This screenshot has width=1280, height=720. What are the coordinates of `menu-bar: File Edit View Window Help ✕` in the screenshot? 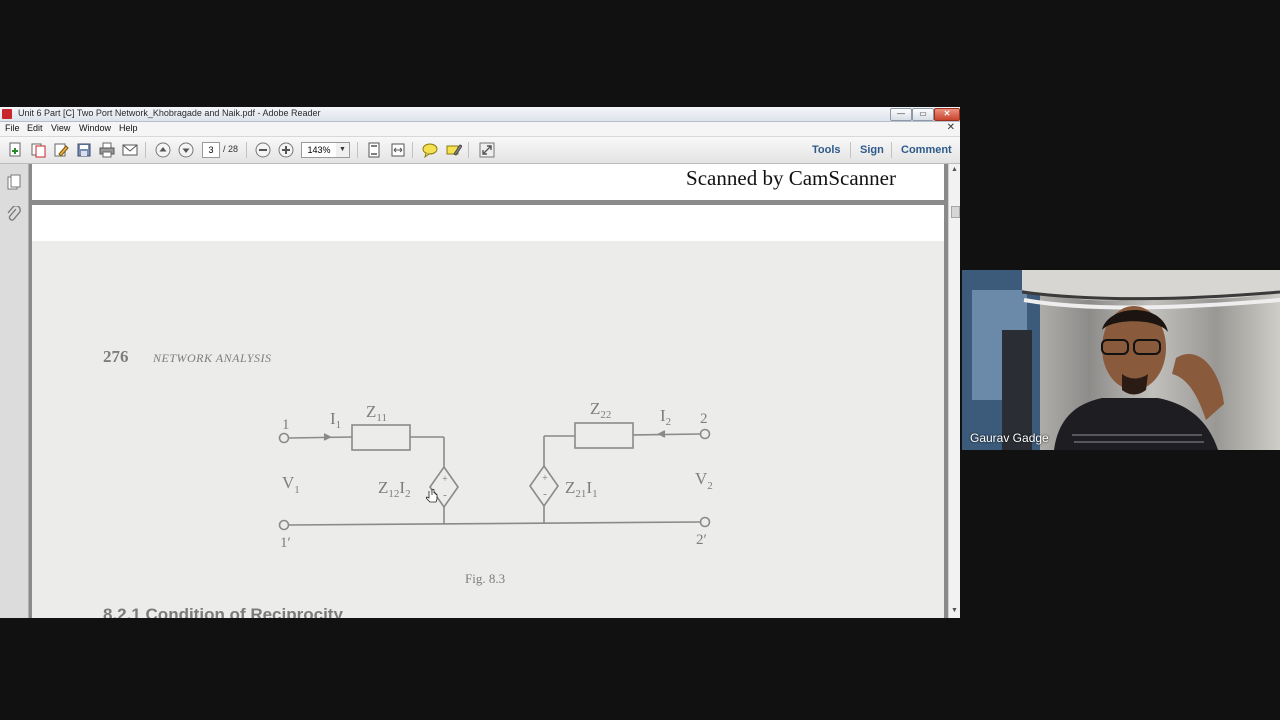 It's located at (480, 129).